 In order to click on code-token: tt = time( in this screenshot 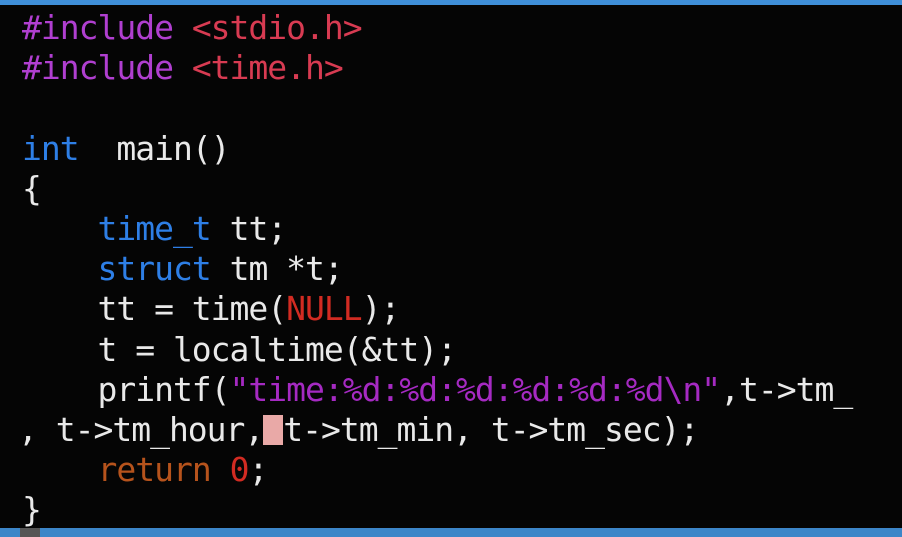, I will do `click(154, 309)`.